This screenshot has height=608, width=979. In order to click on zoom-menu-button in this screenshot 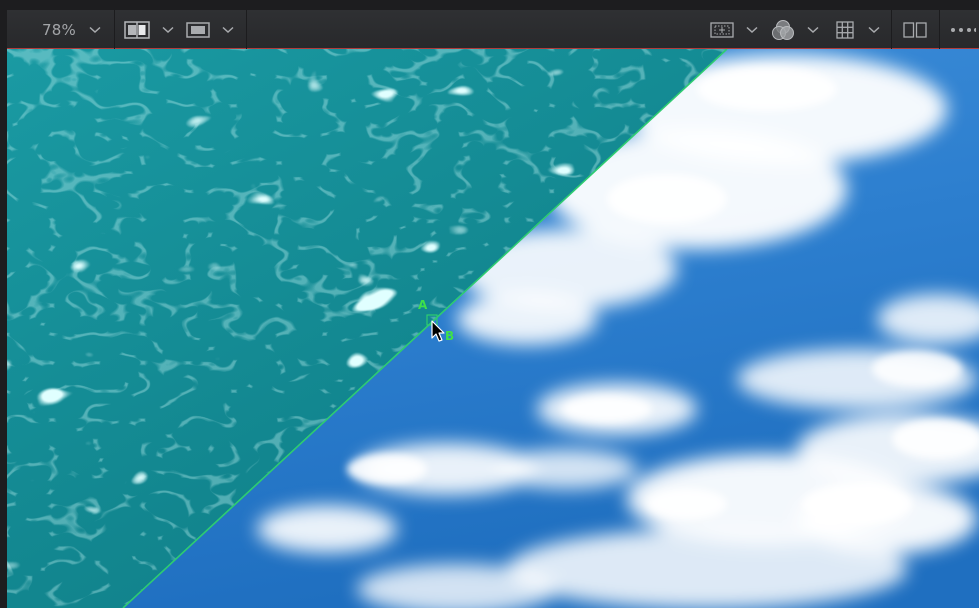, I will do `click(95, 29)`.